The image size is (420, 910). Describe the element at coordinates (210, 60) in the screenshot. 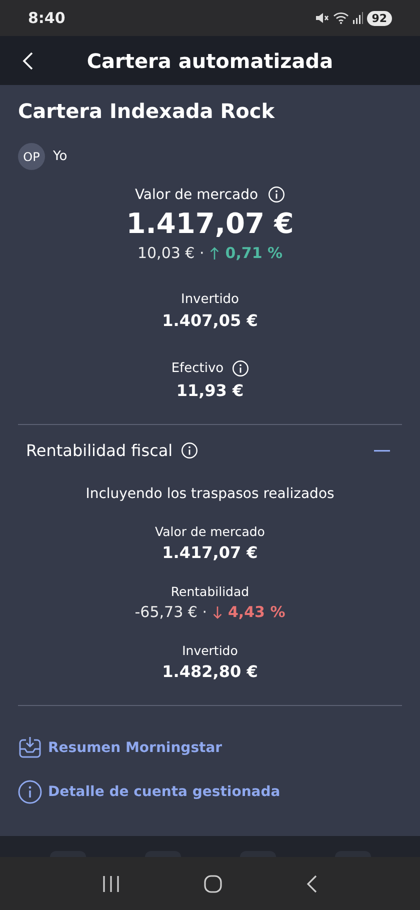

I see `screen-title: Cartera automatizada` at that location.